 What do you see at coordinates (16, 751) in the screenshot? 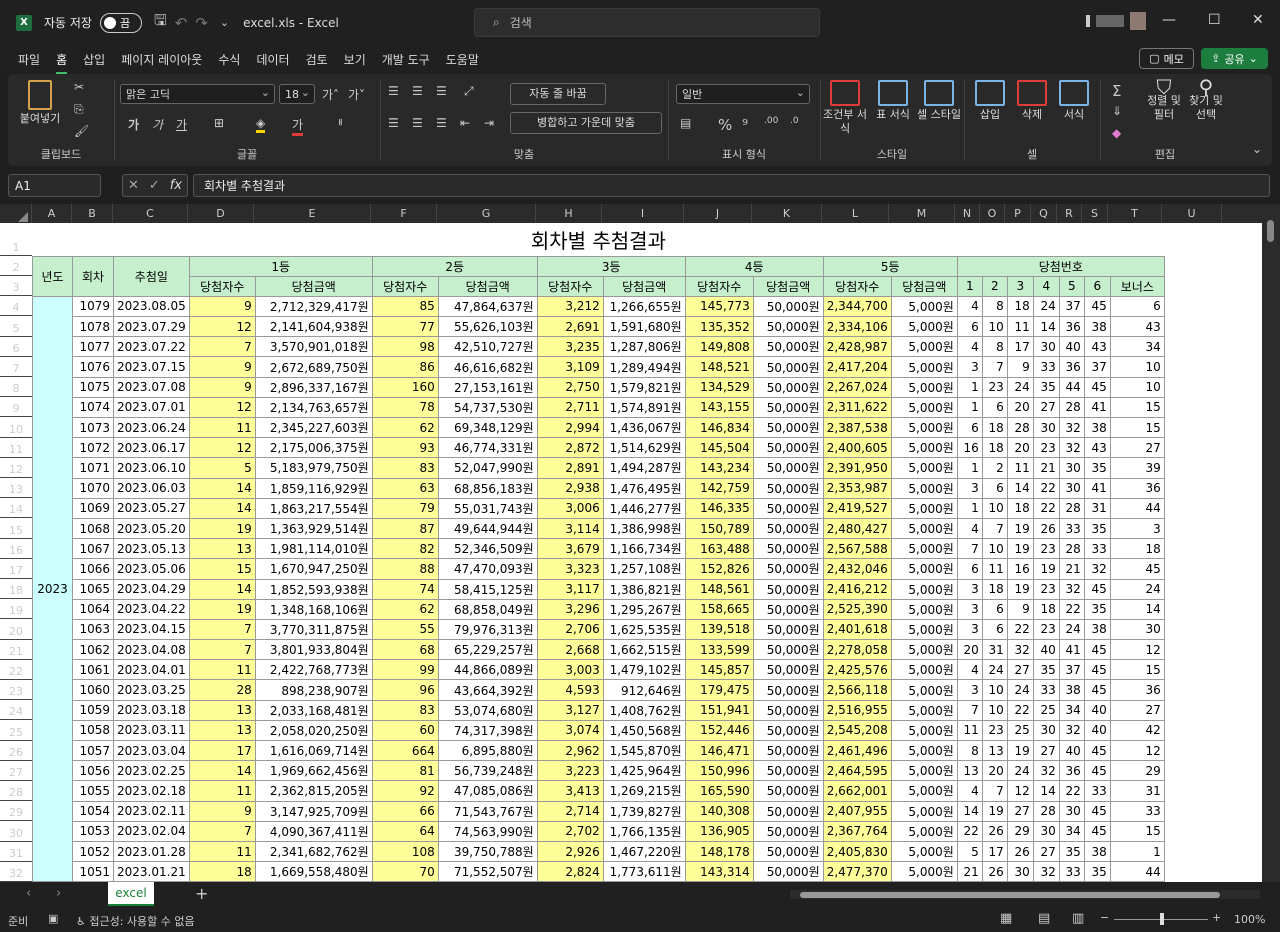
I see `row-header: 26` at bounding box center [16, 751].